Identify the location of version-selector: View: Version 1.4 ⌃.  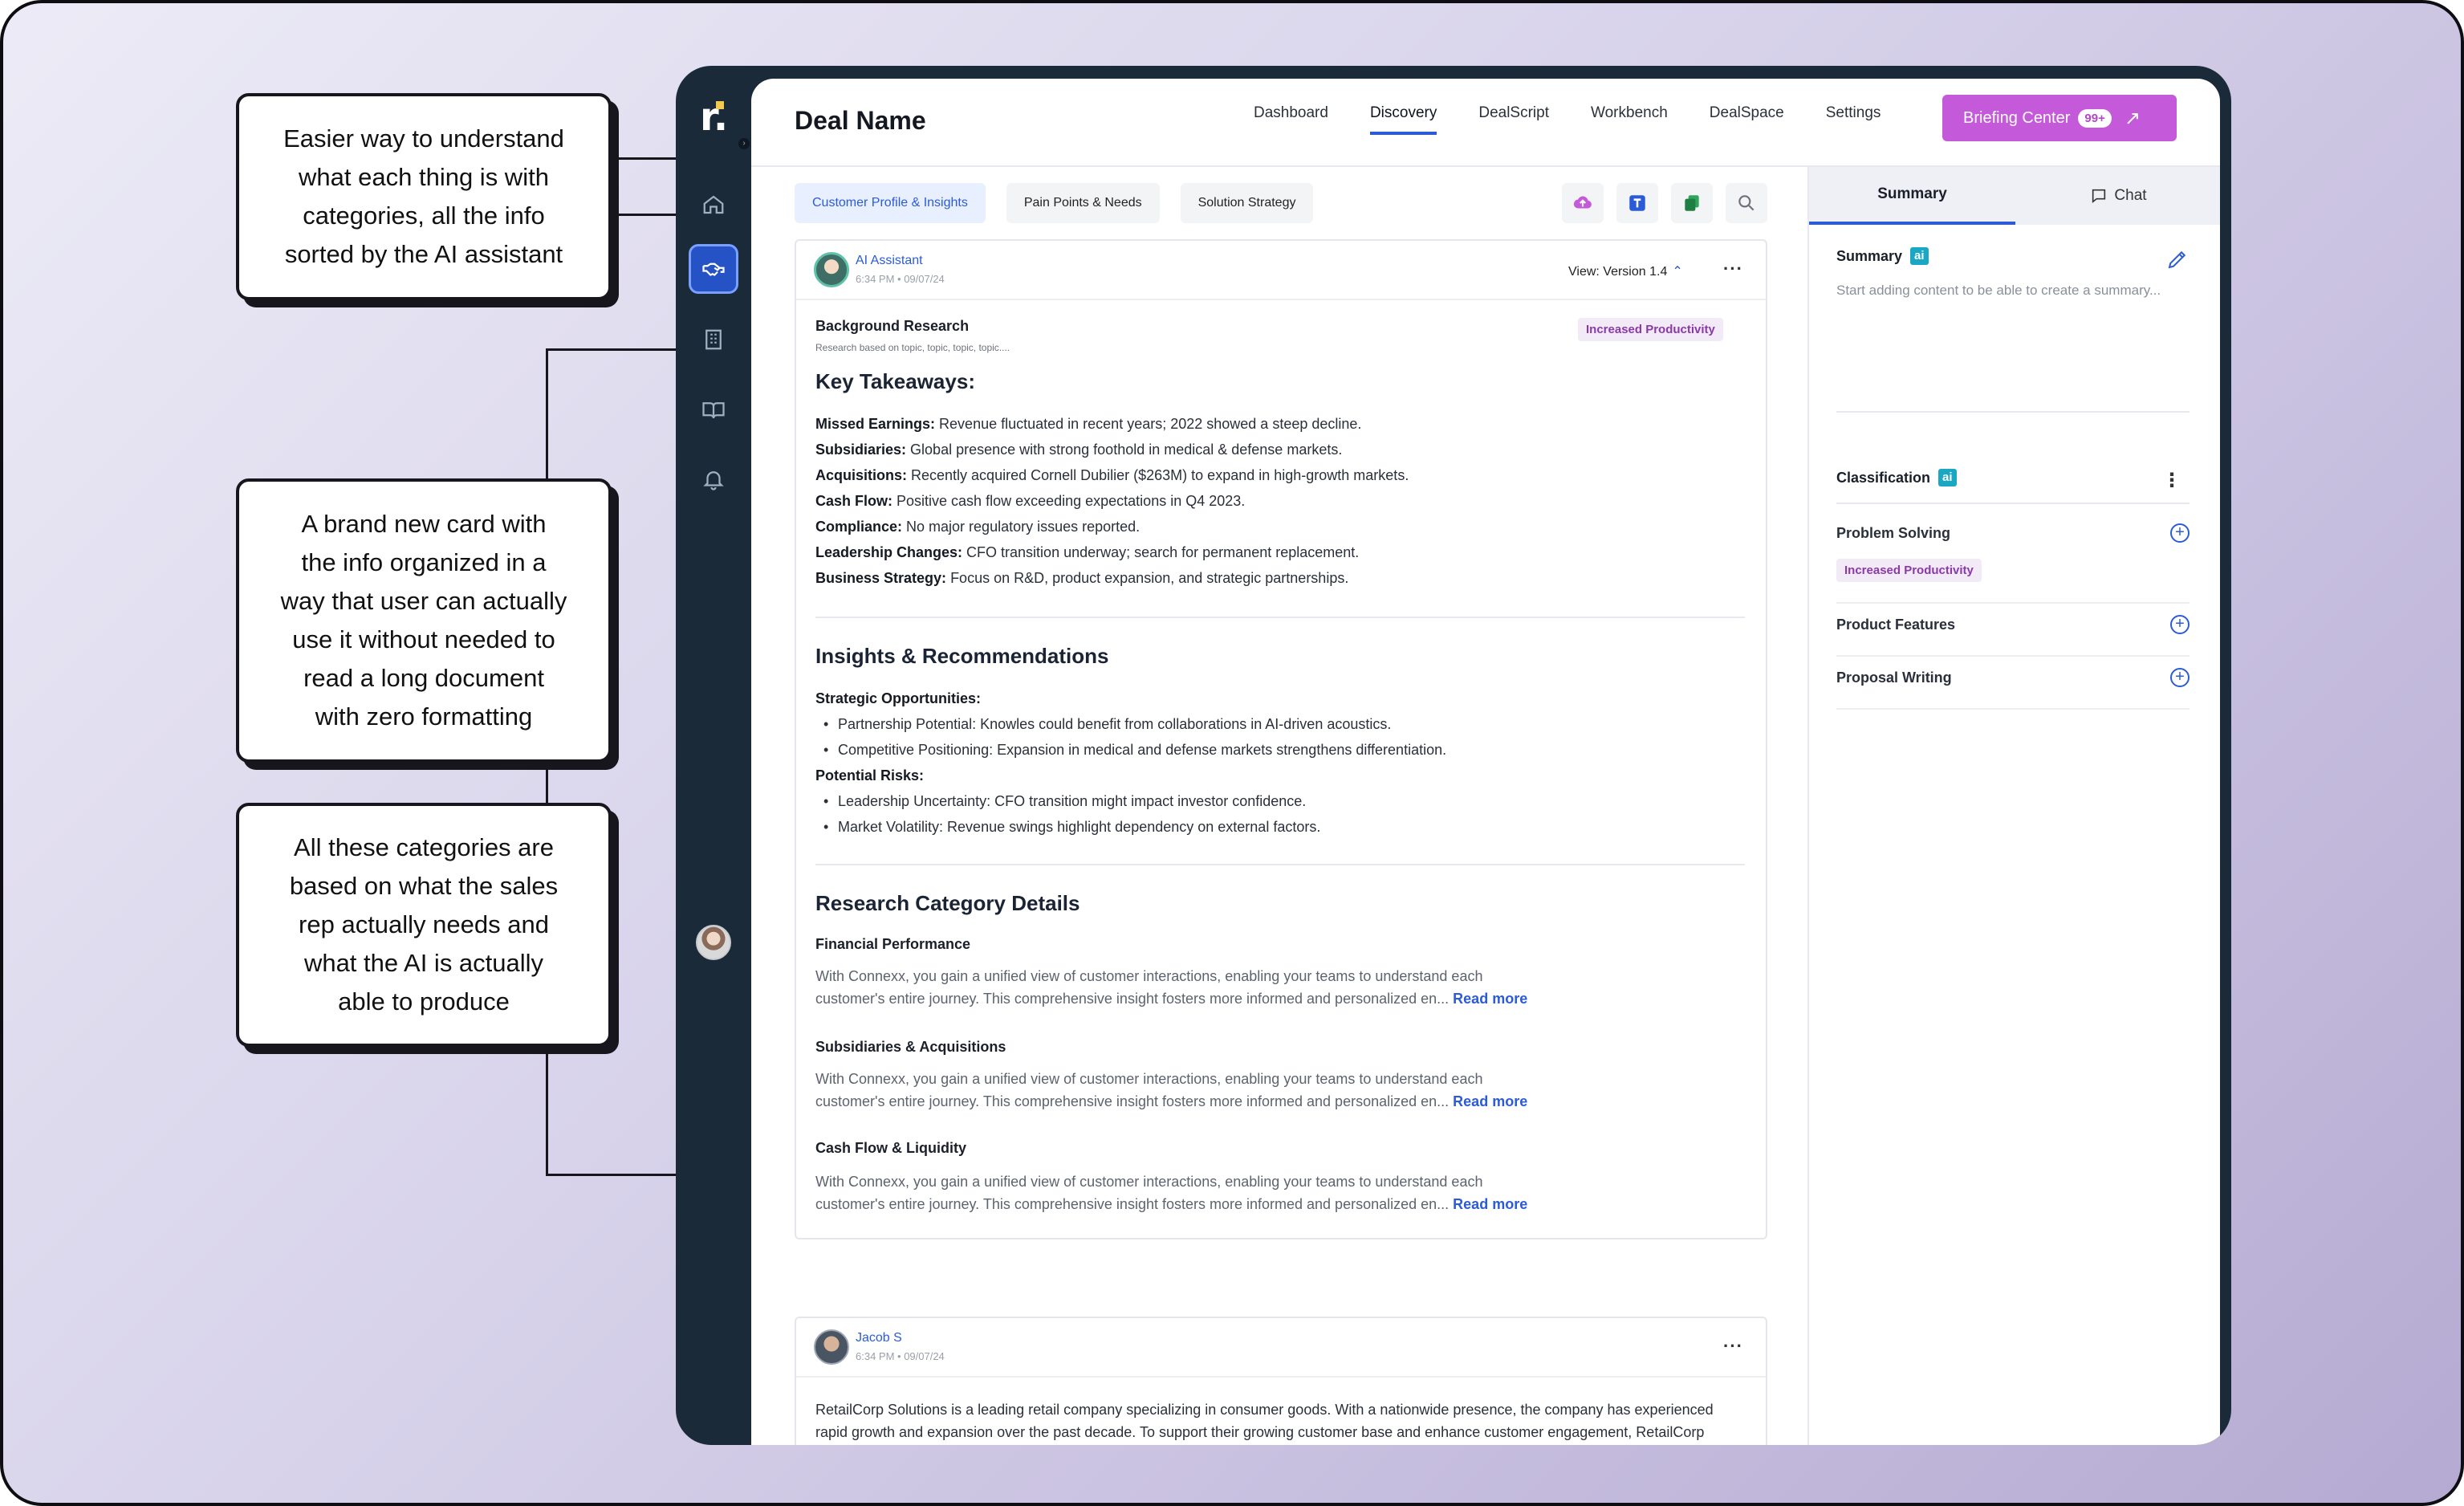
(1625, 271).